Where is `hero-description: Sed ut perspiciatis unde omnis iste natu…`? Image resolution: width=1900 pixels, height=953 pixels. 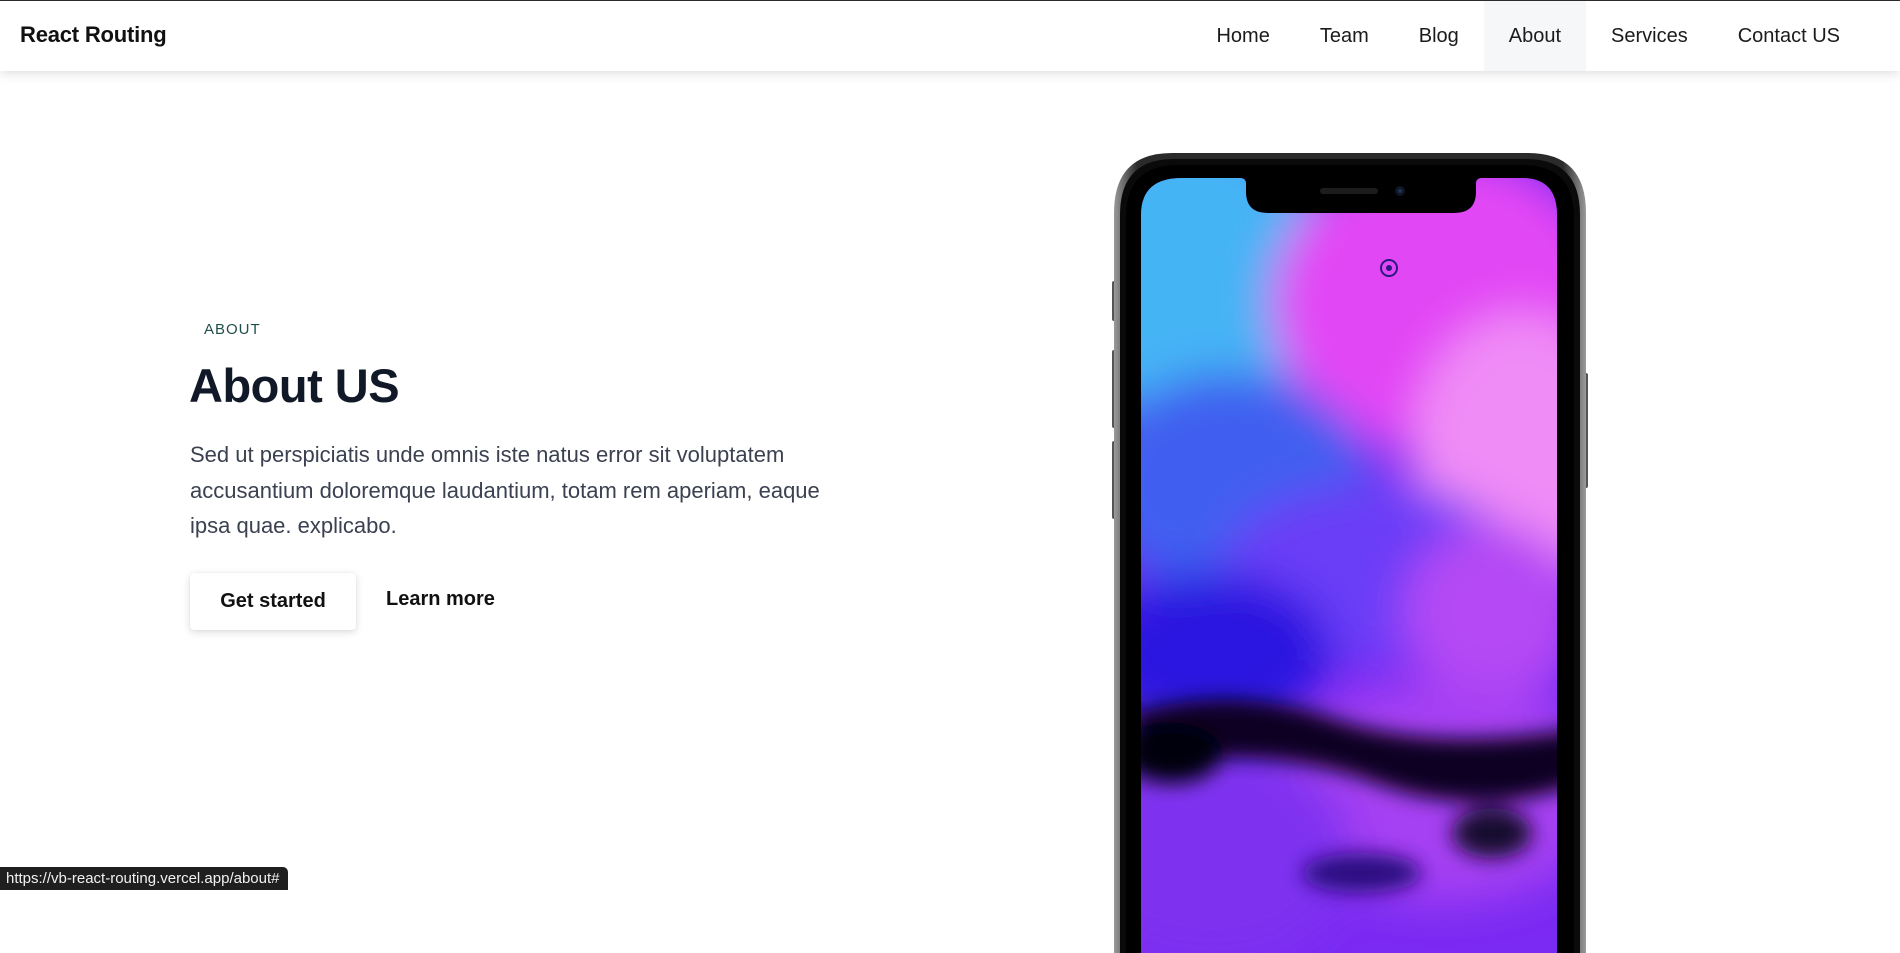 hero-description: Sed ut perspiciatis unde omnis iste natu… is located at coordinates (510, 490).